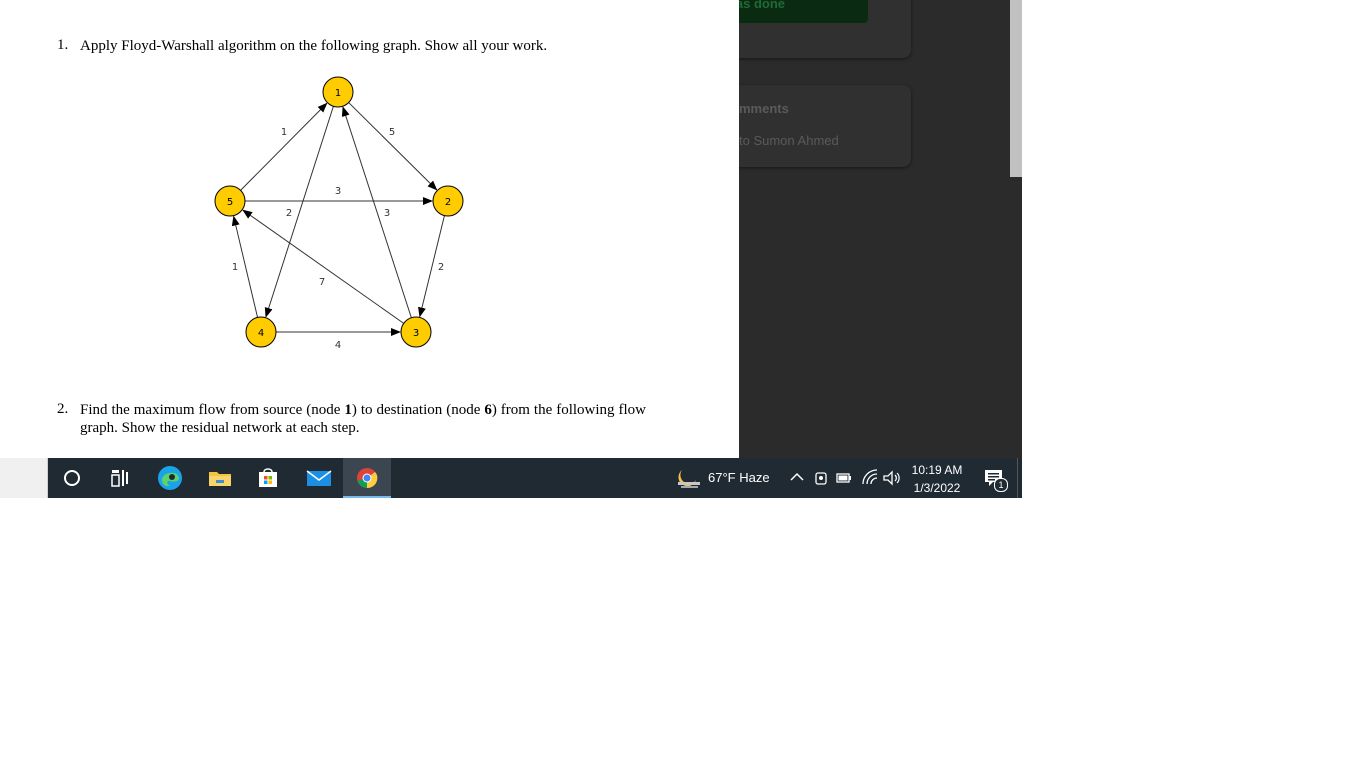  Describe the element at coordinates (348, 410) in the screenshot. I see `q2-source-node: 1` at that location.